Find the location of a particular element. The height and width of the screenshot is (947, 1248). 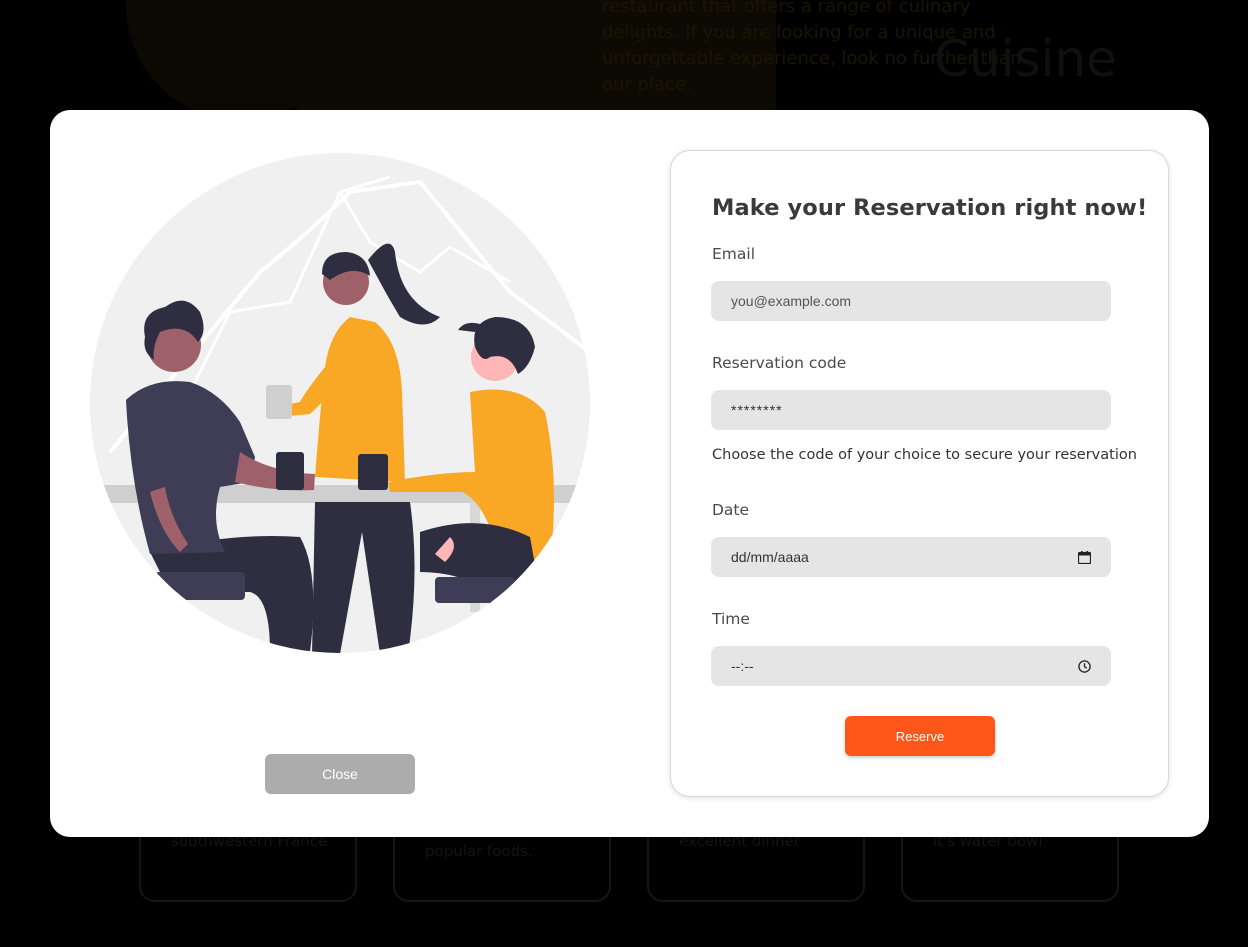

reservation-code-input: ******** is located at coordinates (911, 410).